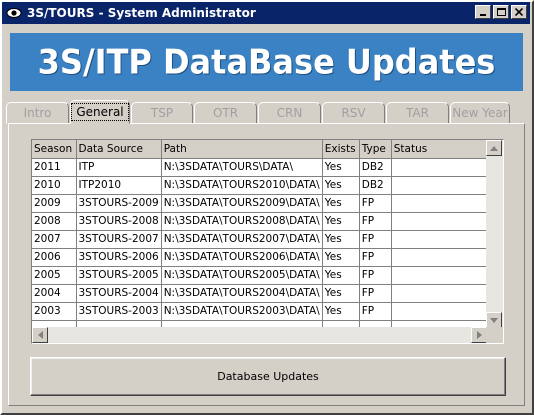 This screenshot has height=415, width=534. I want to click on scroll-up-icon, so click(494, 148).